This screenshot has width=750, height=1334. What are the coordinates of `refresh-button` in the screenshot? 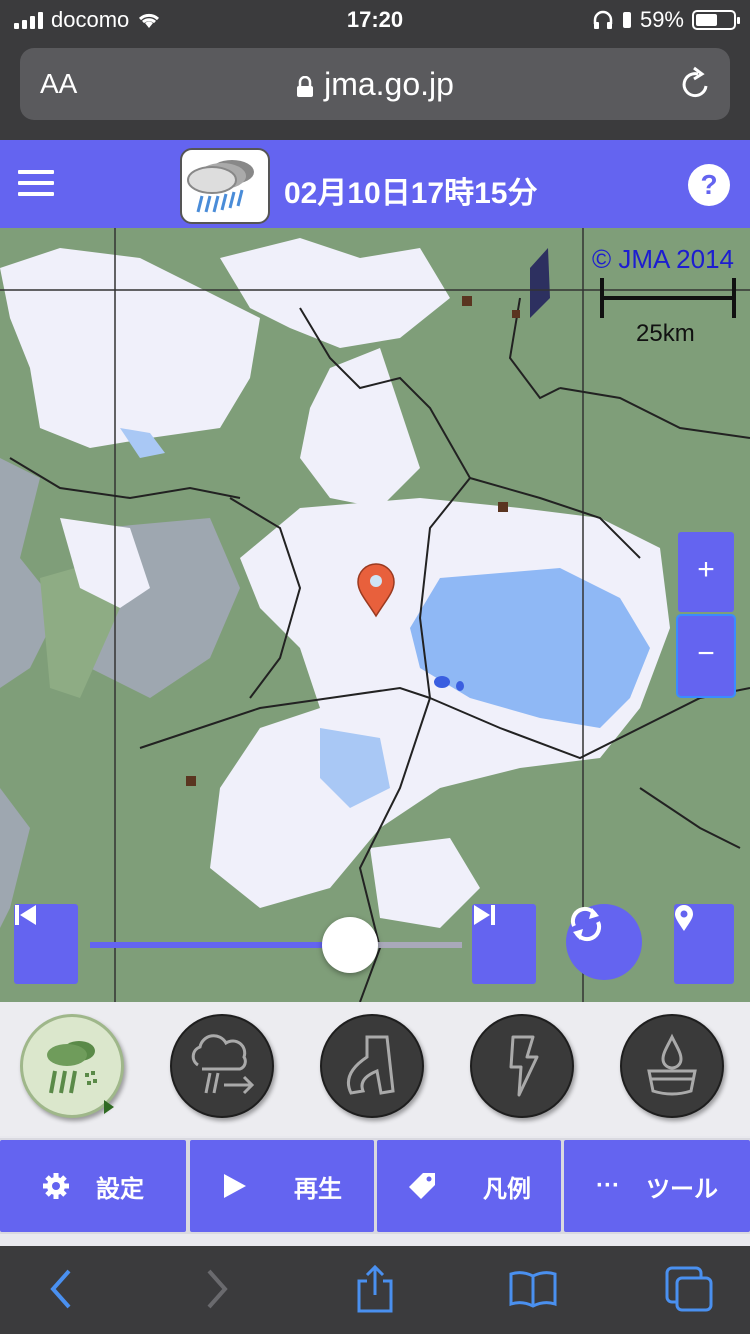 It's located at (604, 942).